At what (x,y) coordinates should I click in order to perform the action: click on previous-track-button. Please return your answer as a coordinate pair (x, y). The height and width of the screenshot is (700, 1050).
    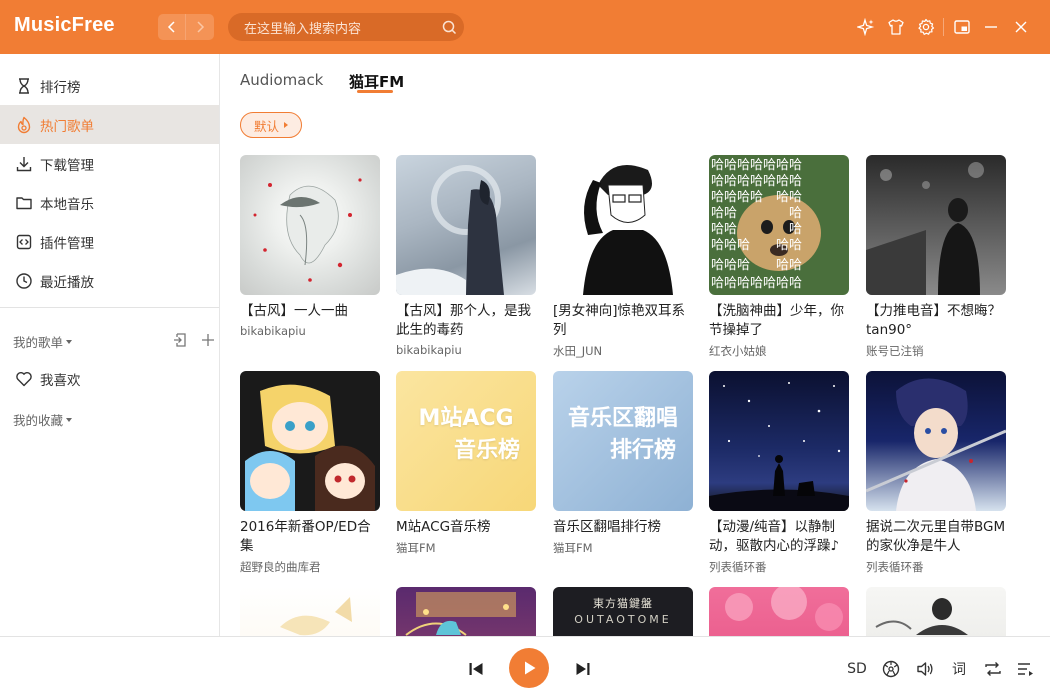
    Looking at the image, I should click on (476, 669).